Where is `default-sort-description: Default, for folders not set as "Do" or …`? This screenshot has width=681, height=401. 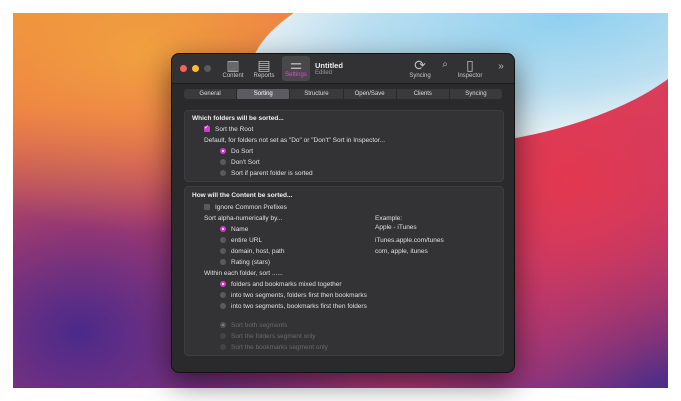
default-sort-description: Default, for folders not set as "Do" or … is located at coordinates (294, 140).